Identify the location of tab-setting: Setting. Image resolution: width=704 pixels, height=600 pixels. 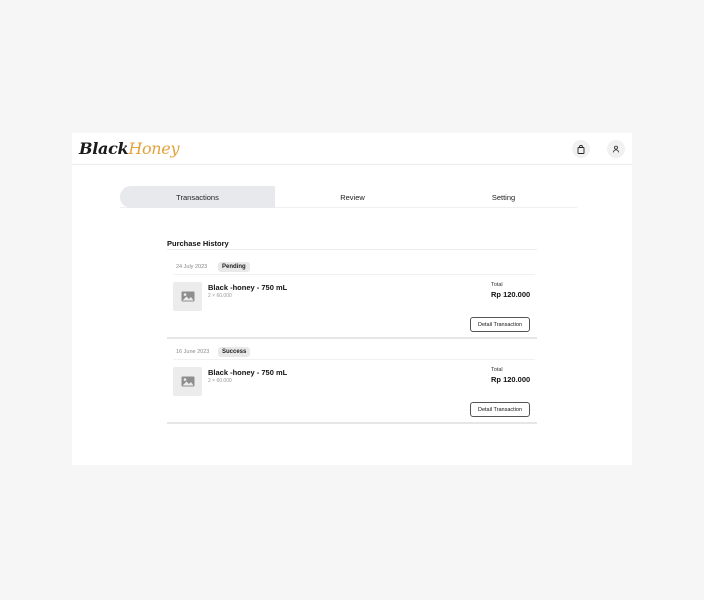
(503, 197).